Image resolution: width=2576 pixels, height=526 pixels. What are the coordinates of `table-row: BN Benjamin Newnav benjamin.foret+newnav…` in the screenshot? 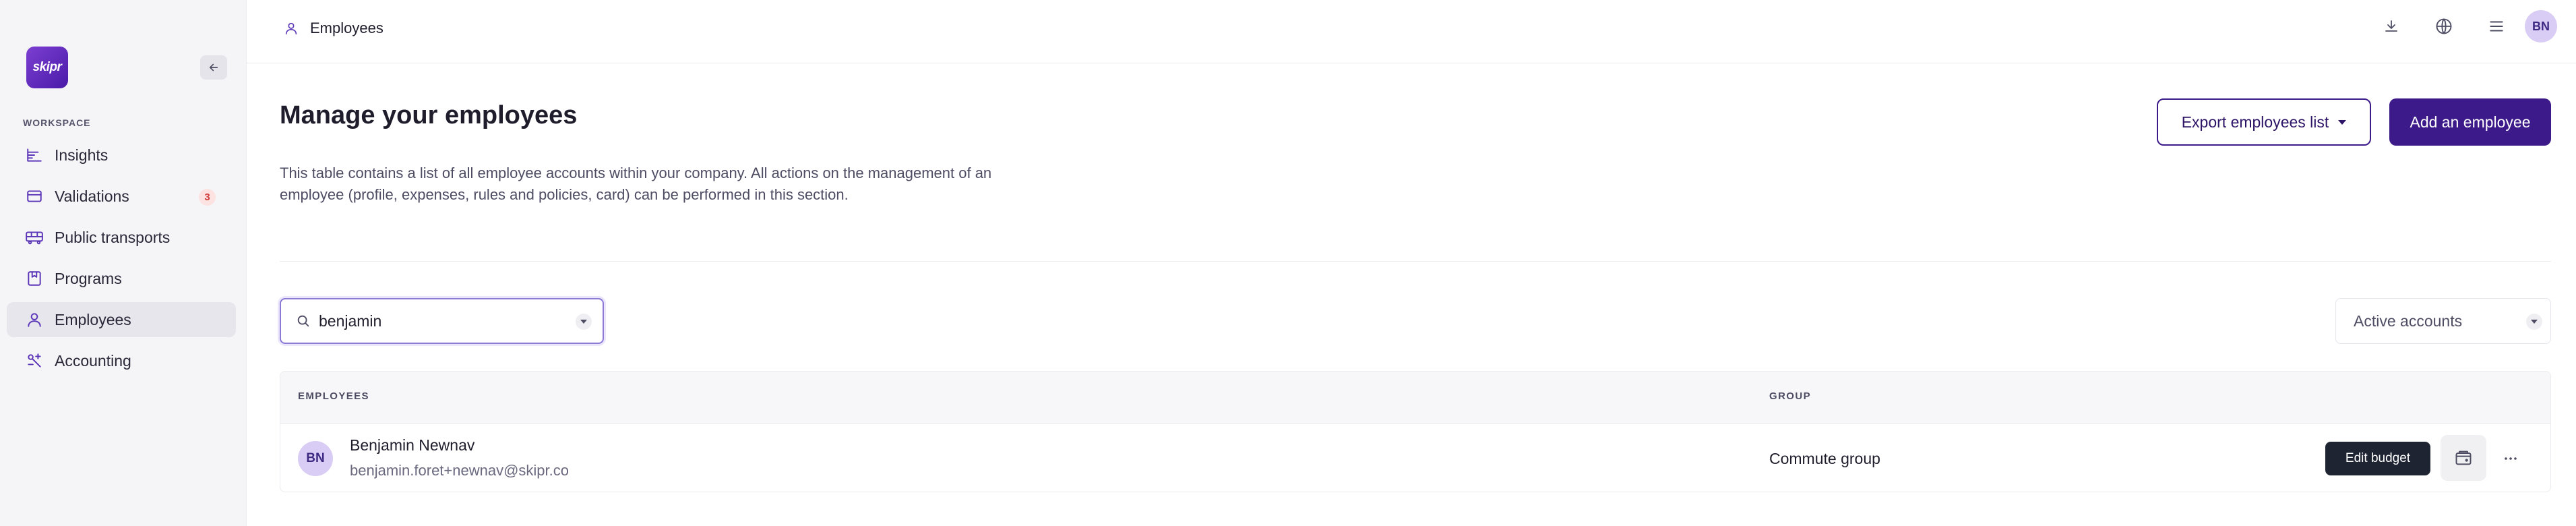 It's located at (1415, 458).